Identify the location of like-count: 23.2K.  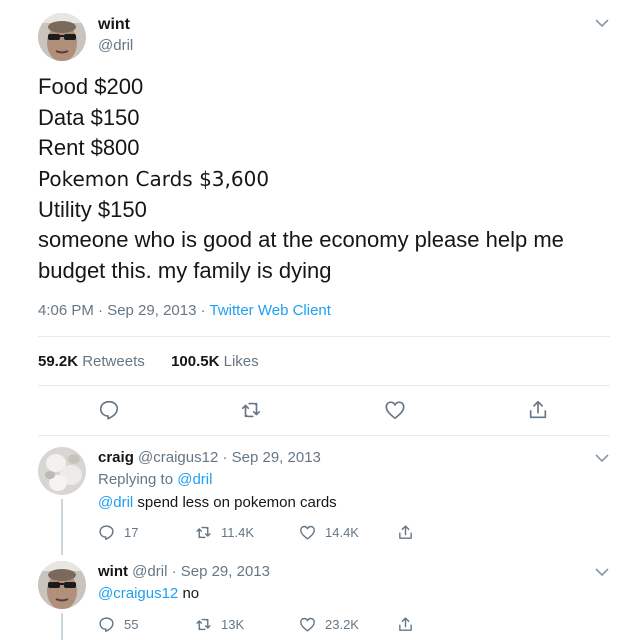
(342, 624).